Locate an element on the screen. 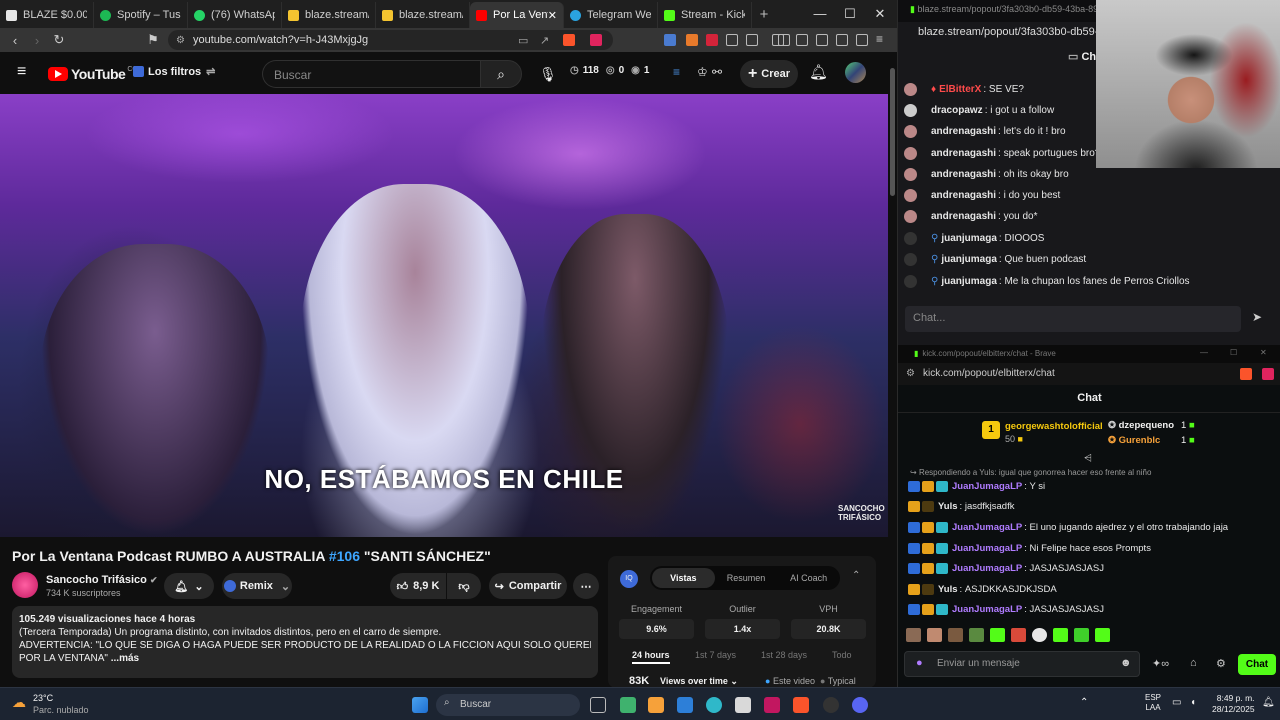  youtube-logo: YouTube CO is located at coordinates (93, 74).